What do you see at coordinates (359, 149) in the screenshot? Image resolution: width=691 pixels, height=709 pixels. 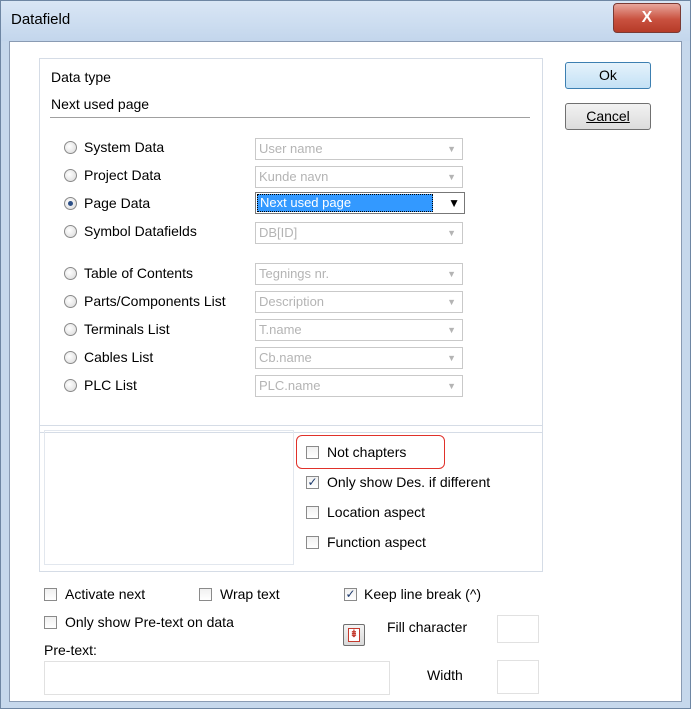 I see `system-data-combo: User name ▼` at bounding box center [359, 149].